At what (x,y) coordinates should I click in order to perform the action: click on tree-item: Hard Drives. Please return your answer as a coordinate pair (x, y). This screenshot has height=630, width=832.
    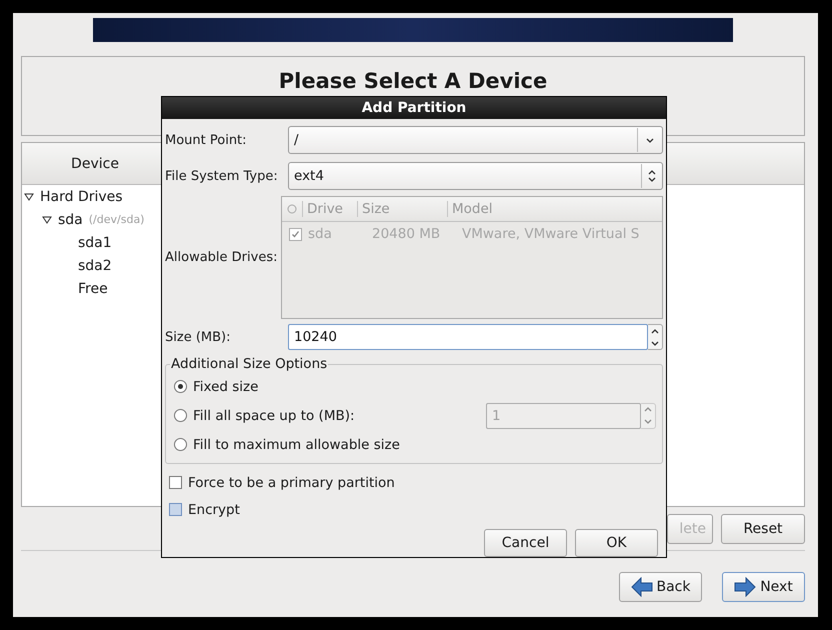
    Looking at the image, I should click on (81, 196).